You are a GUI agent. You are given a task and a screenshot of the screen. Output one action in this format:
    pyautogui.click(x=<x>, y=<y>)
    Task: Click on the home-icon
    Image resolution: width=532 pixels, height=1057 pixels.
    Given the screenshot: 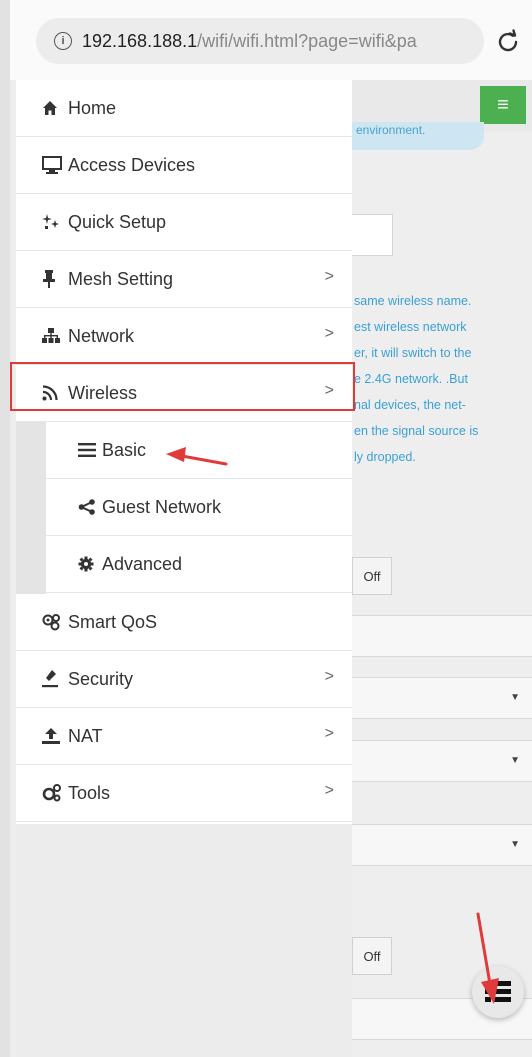 What is the action you would take?
    pyautogui.click(x=53, y=108)
    